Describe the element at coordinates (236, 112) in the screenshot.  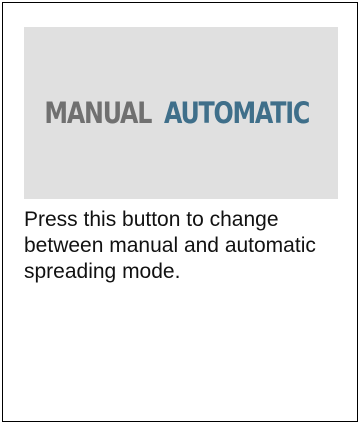
I see `automatic-mode-label: AUTOMATIC` at that location.